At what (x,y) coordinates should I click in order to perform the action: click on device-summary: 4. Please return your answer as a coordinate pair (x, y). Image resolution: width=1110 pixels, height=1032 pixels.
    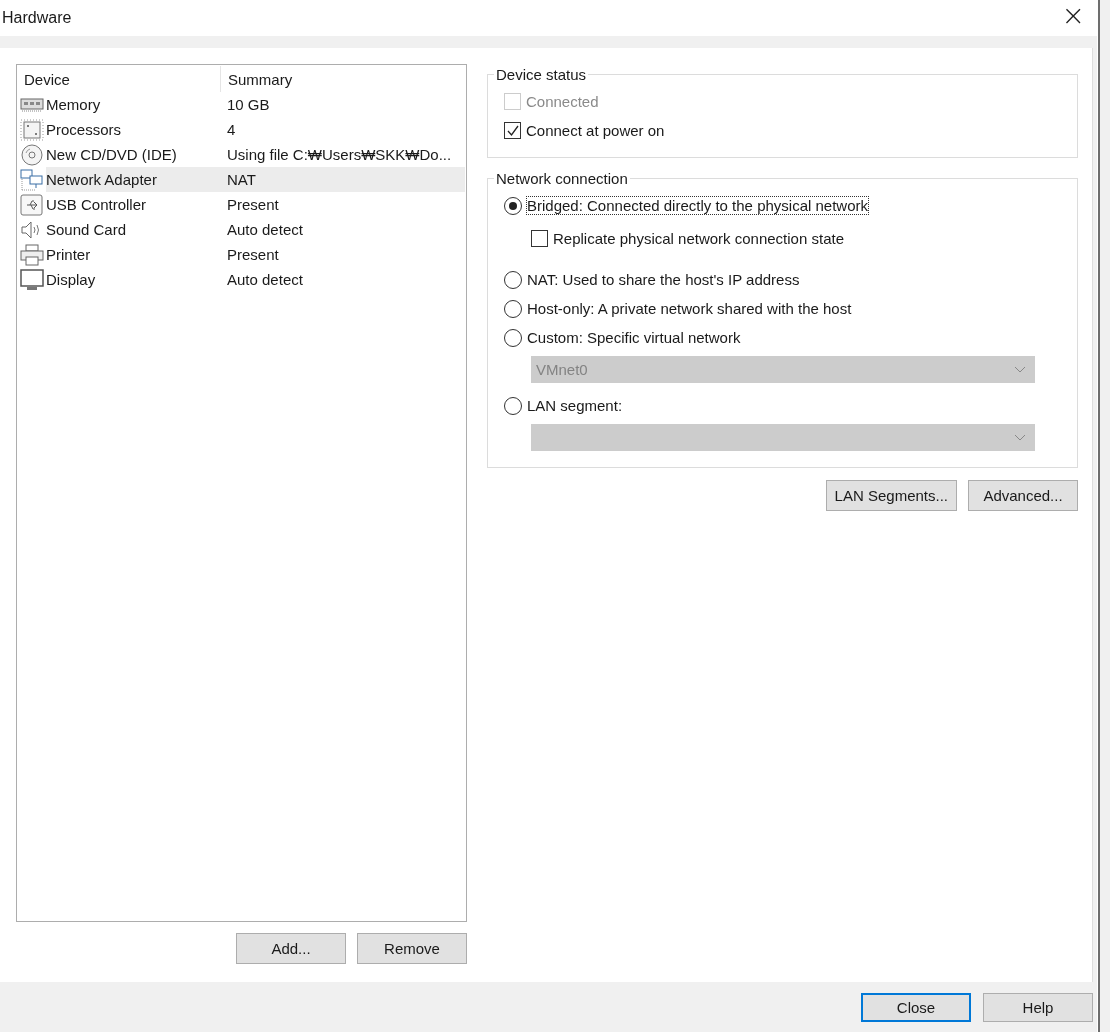
    Looking at the image, I should click on (231, 129).